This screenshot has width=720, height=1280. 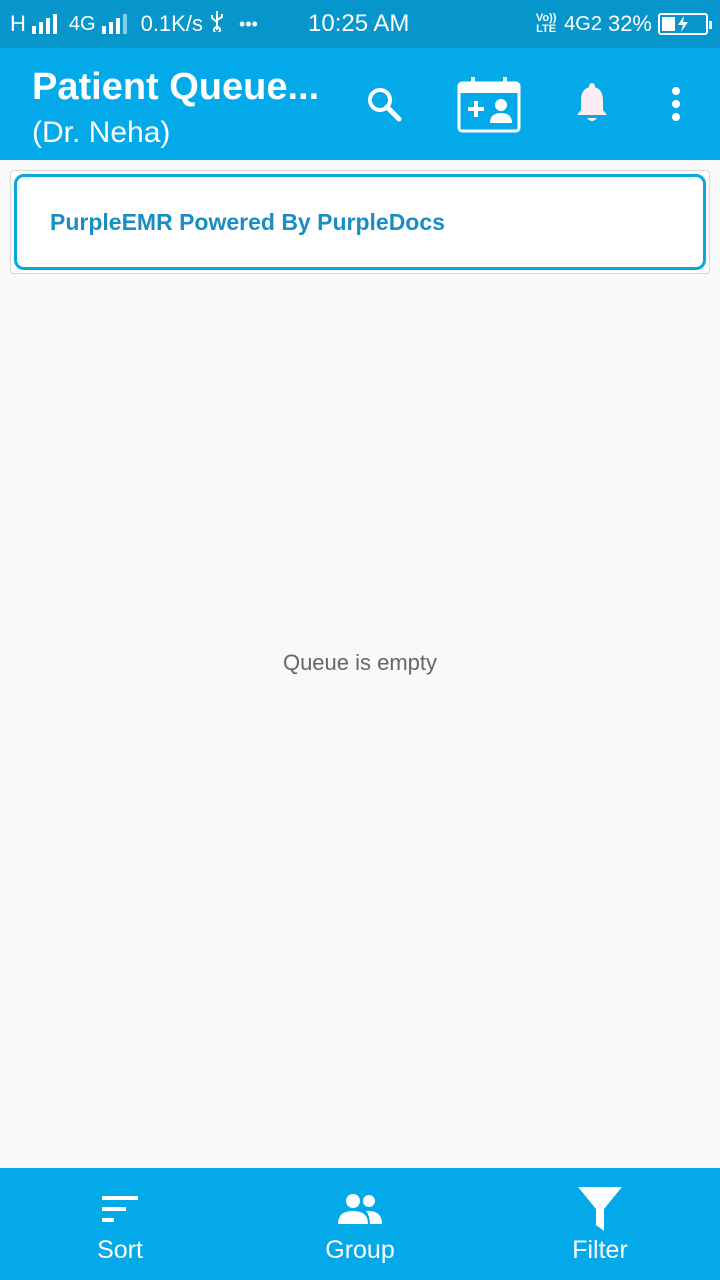 I want to click on more-notifications-icon: •••, so click(x=248, y=23).